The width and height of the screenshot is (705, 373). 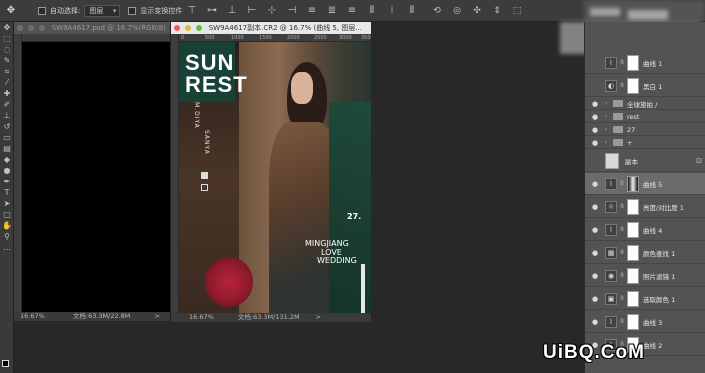 I want to click on blur-tool-icon: ◆, so click(x=7, y=159).